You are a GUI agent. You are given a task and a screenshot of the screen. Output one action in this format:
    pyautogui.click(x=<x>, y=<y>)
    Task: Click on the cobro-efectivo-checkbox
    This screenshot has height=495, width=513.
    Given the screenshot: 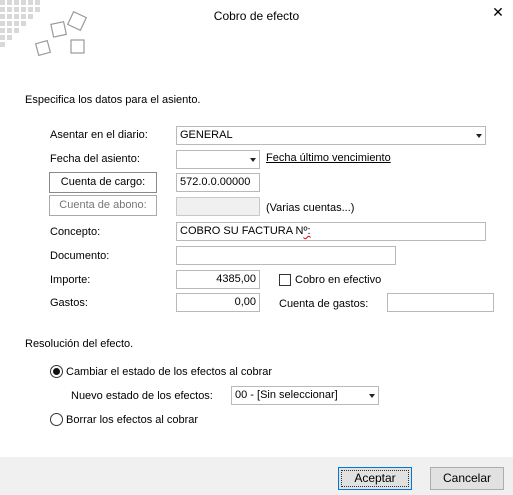 What is the action you would take?
    pyautogui.click(x=285, y=280)
    